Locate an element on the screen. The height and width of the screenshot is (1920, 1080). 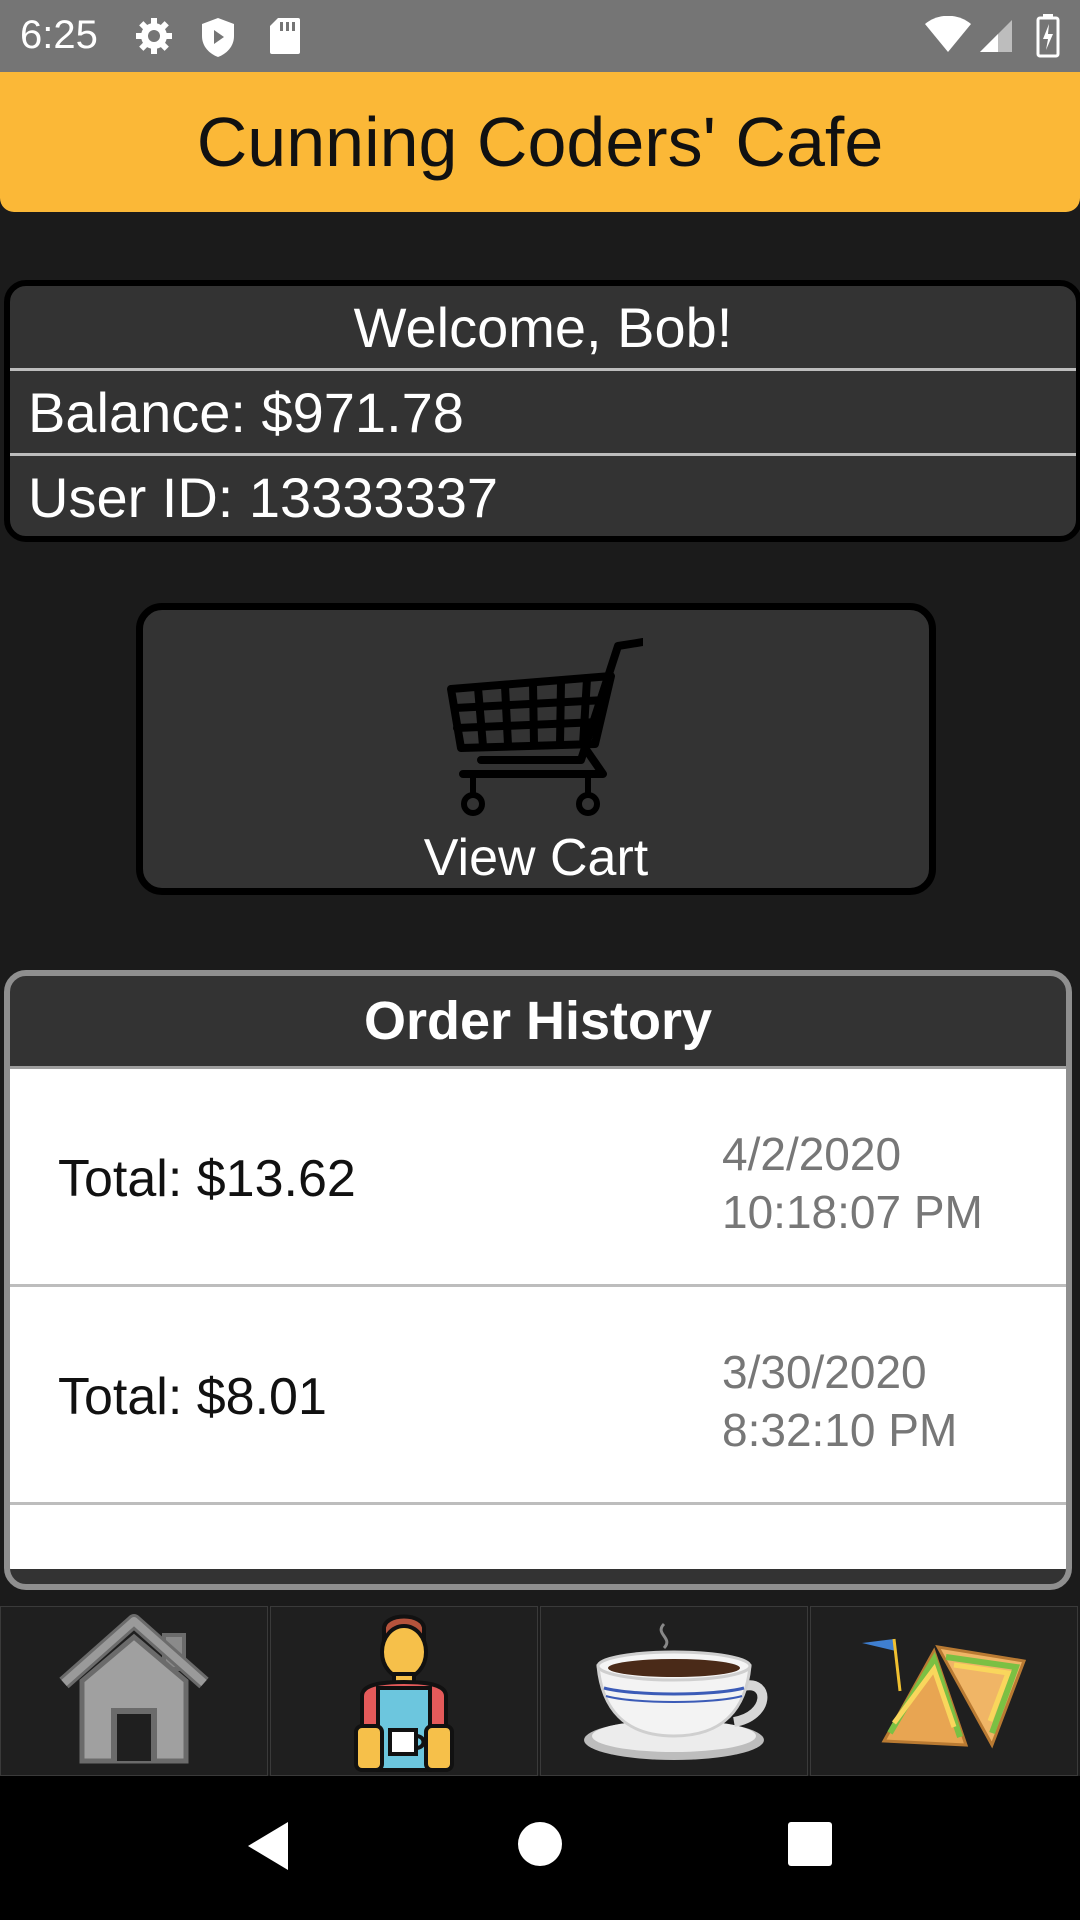
status-time: 6:25 is located at coordinates (59, 35).